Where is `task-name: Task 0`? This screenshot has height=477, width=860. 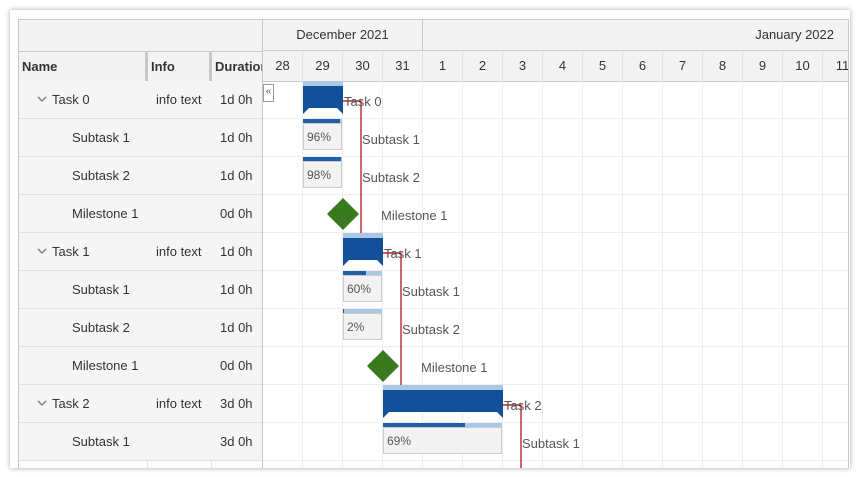 task-name: Task 0 is located at coordinates (71, 99).